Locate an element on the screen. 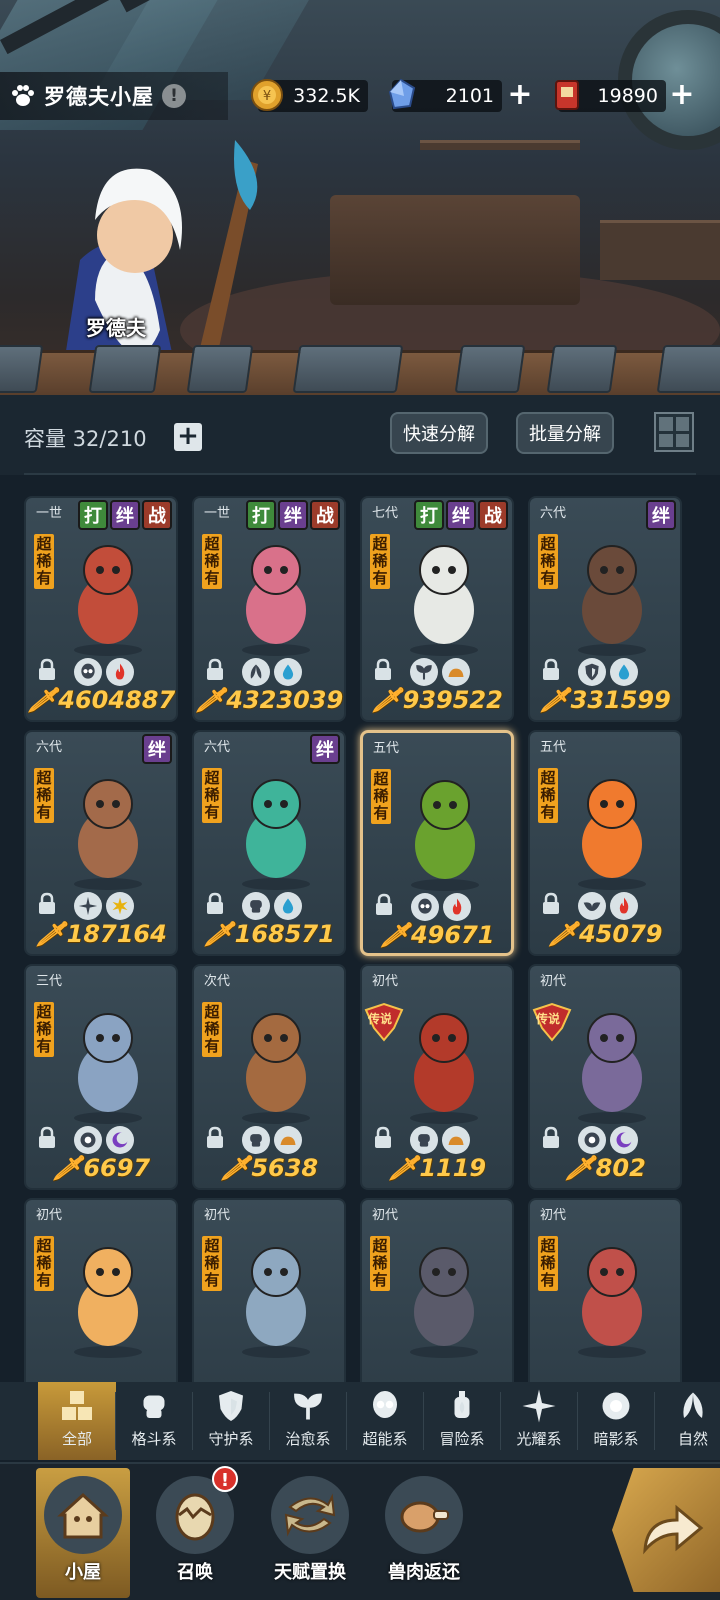  pet-card: 六代绊超稀有 🗡331599 is located at coordinates (605, 609).